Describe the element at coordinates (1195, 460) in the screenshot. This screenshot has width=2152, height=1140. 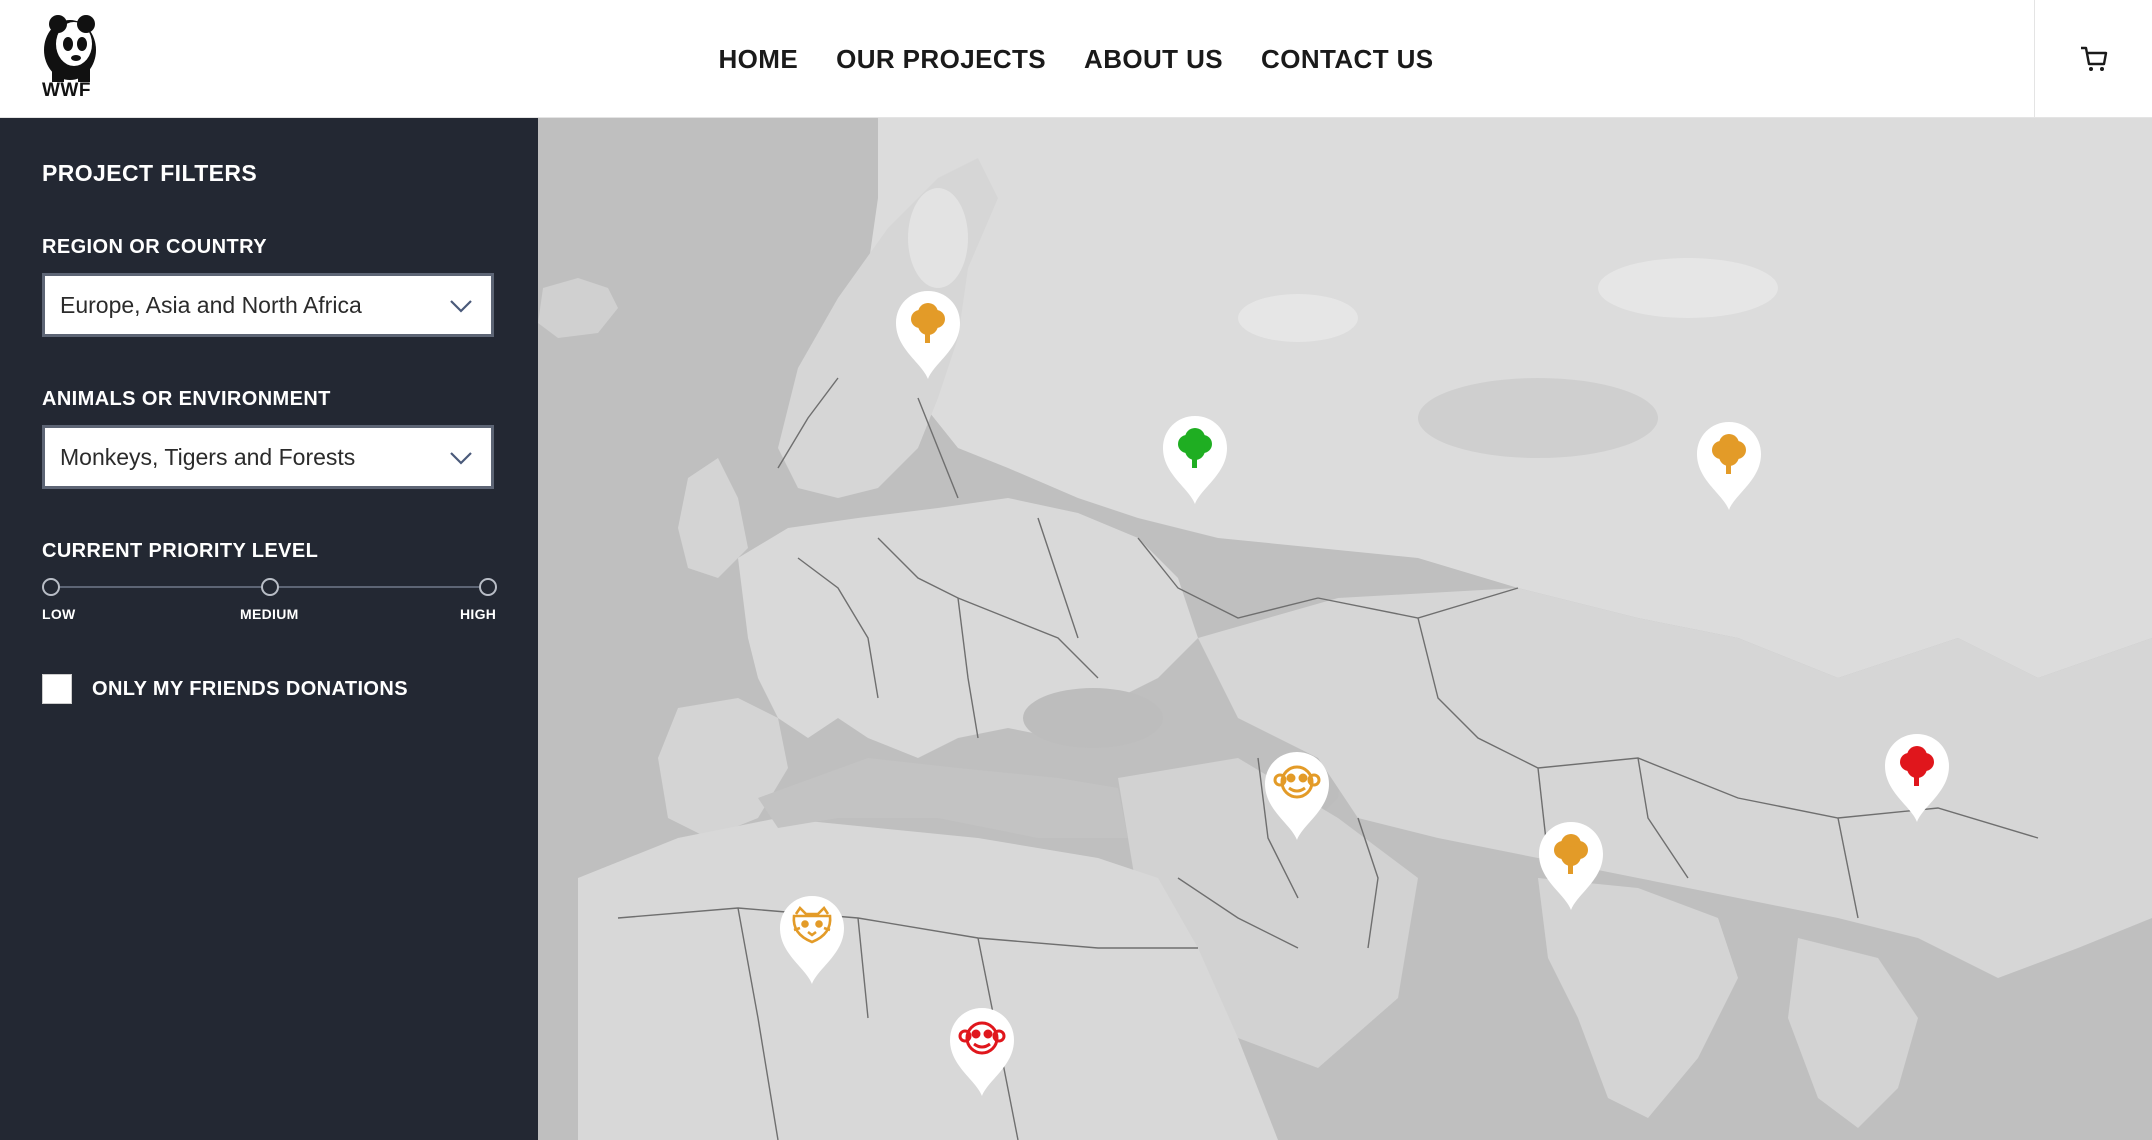
I see `forest-pin-russia-west` at that location.